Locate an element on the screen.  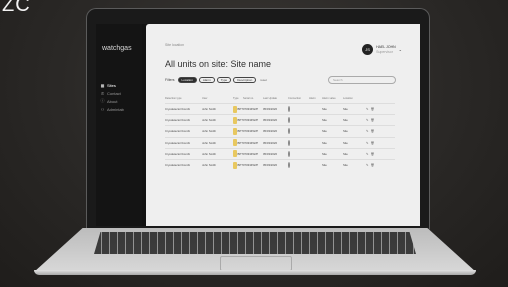
laptop-front-lip is located at coordinates (255, 272).